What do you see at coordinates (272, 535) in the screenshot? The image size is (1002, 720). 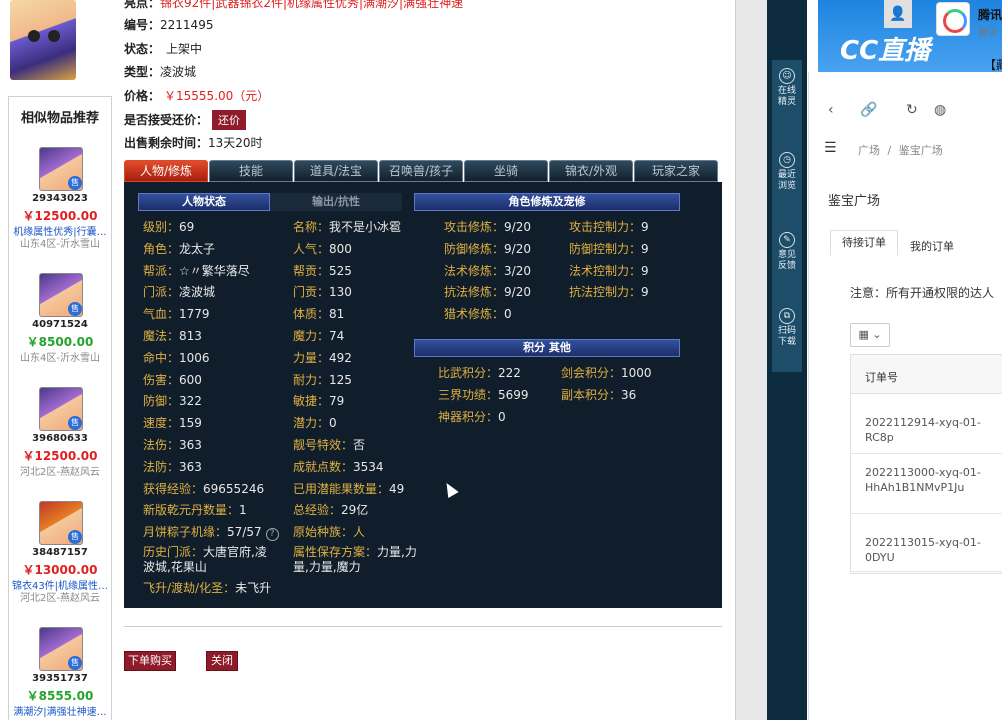 I see `help-icon: ?` at bounding box center [272, 535].